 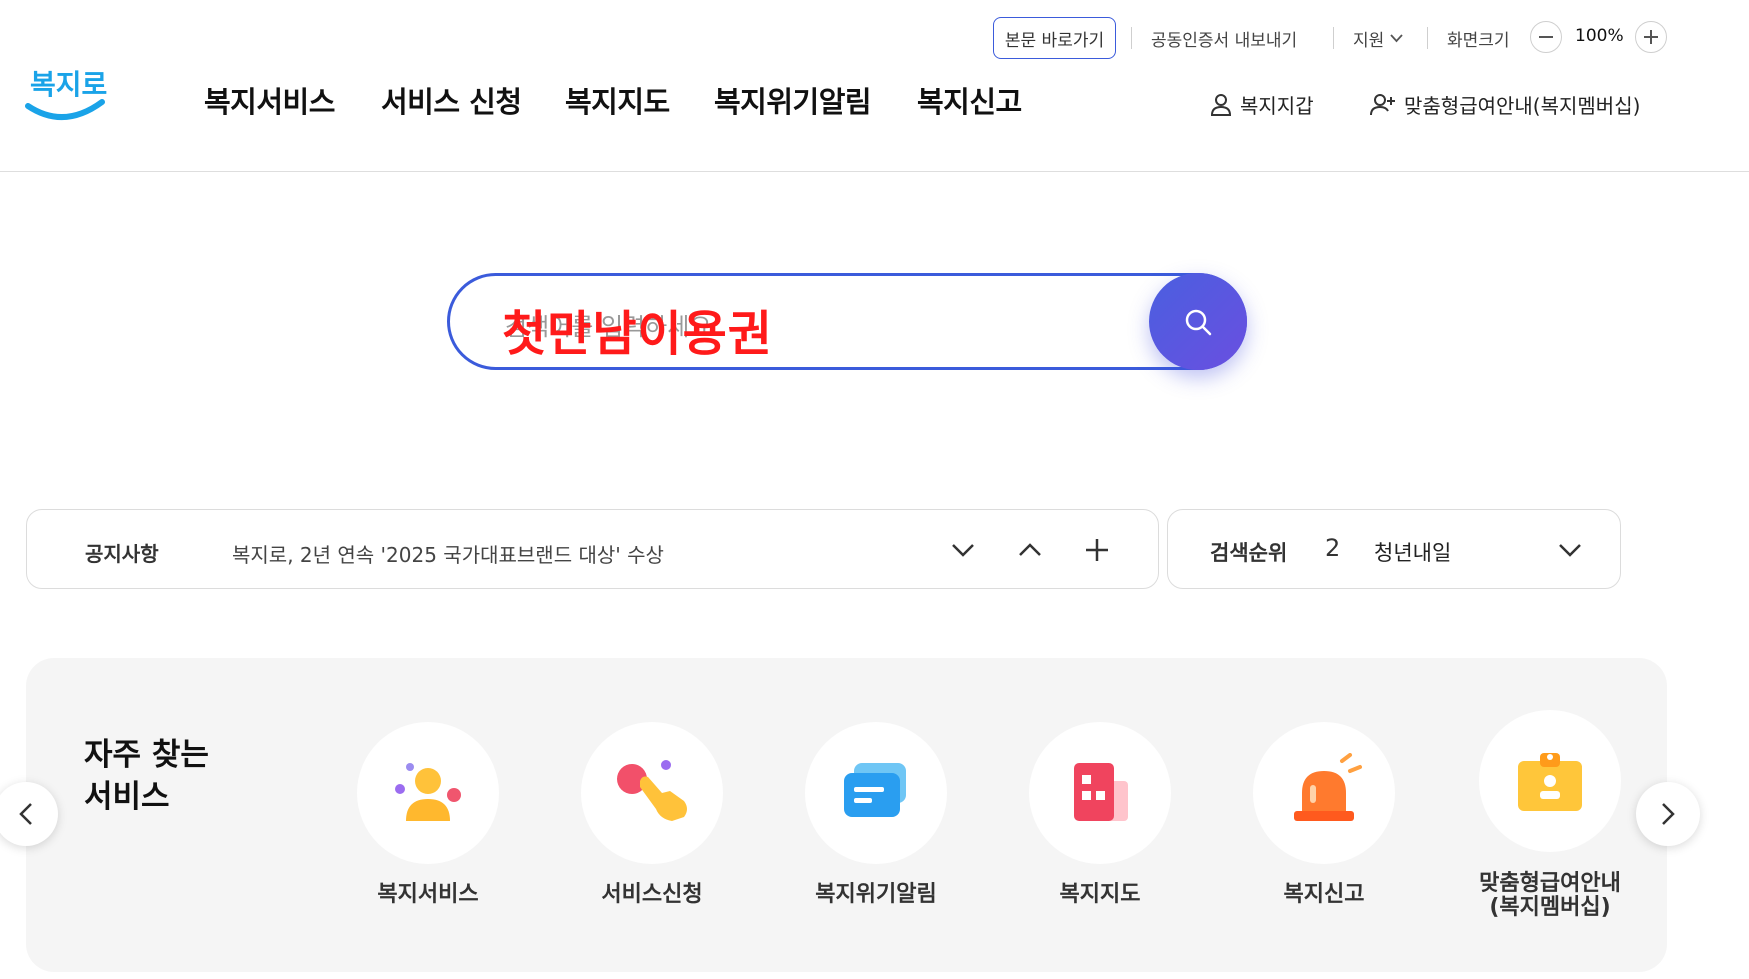 I want to click on membership-label: 맞춤형급여안내(복지멤버십), so click(x=1522, y=106).